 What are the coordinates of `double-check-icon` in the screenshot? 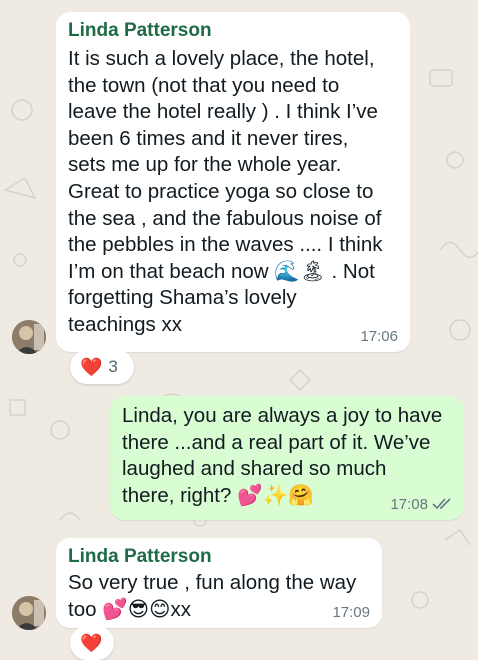 It's located at (441, 504).